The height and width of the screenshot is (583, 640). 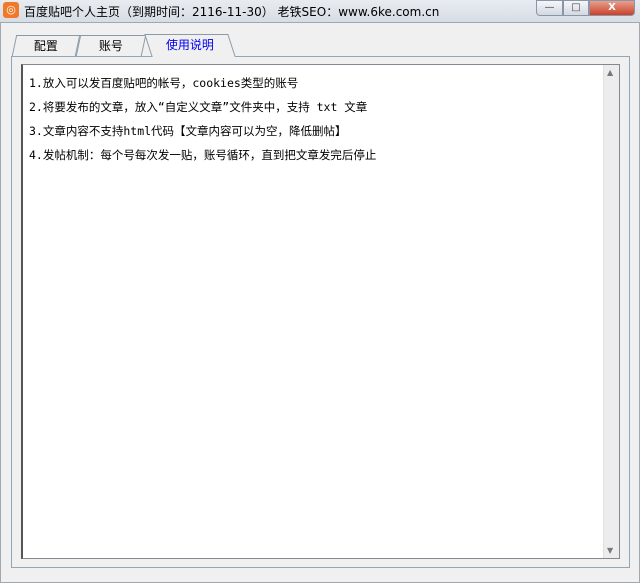 I want to click on tab-label: 使用说明, so click(x=189, y=45).